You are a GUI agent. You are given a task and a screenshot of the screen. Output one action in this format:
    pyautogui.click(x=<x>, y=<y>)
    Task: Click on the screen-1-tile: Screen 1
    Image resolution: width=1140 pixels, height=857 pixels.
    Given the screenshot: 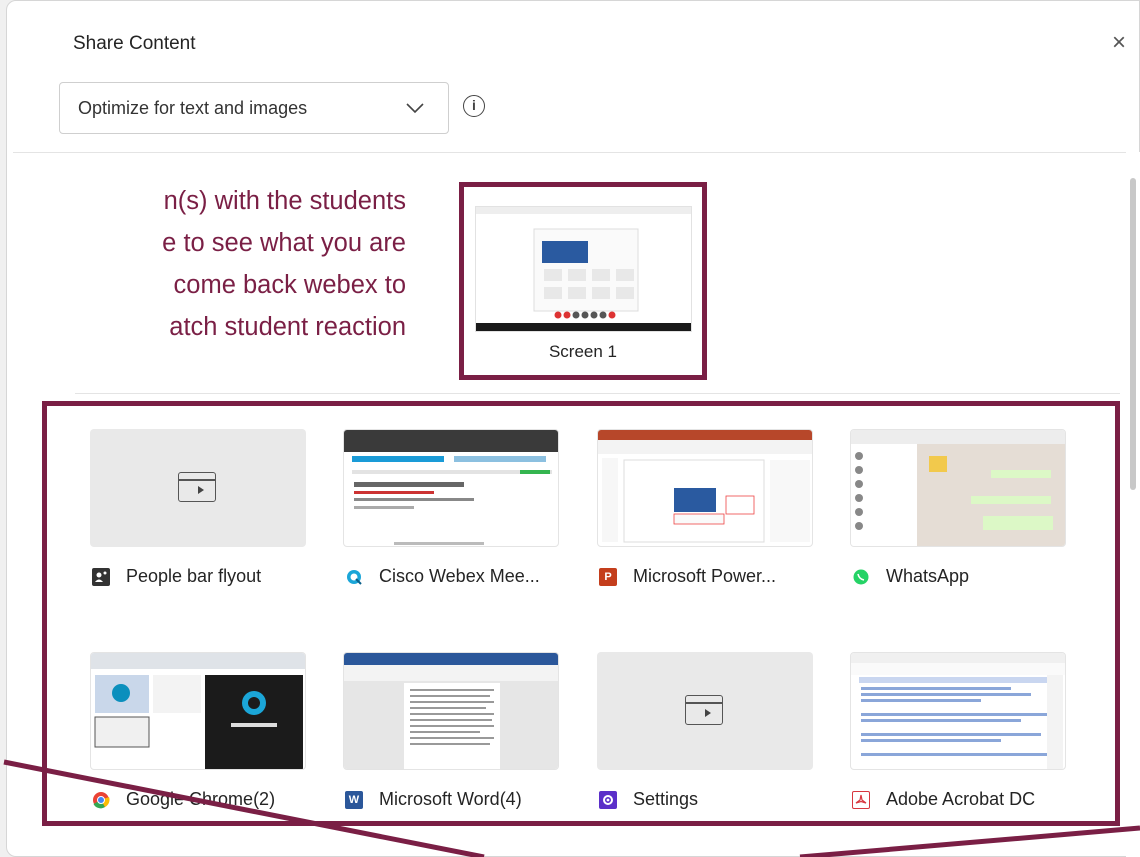 What is the action you would take?
    pyautogui.click(x=583, y=281)
    